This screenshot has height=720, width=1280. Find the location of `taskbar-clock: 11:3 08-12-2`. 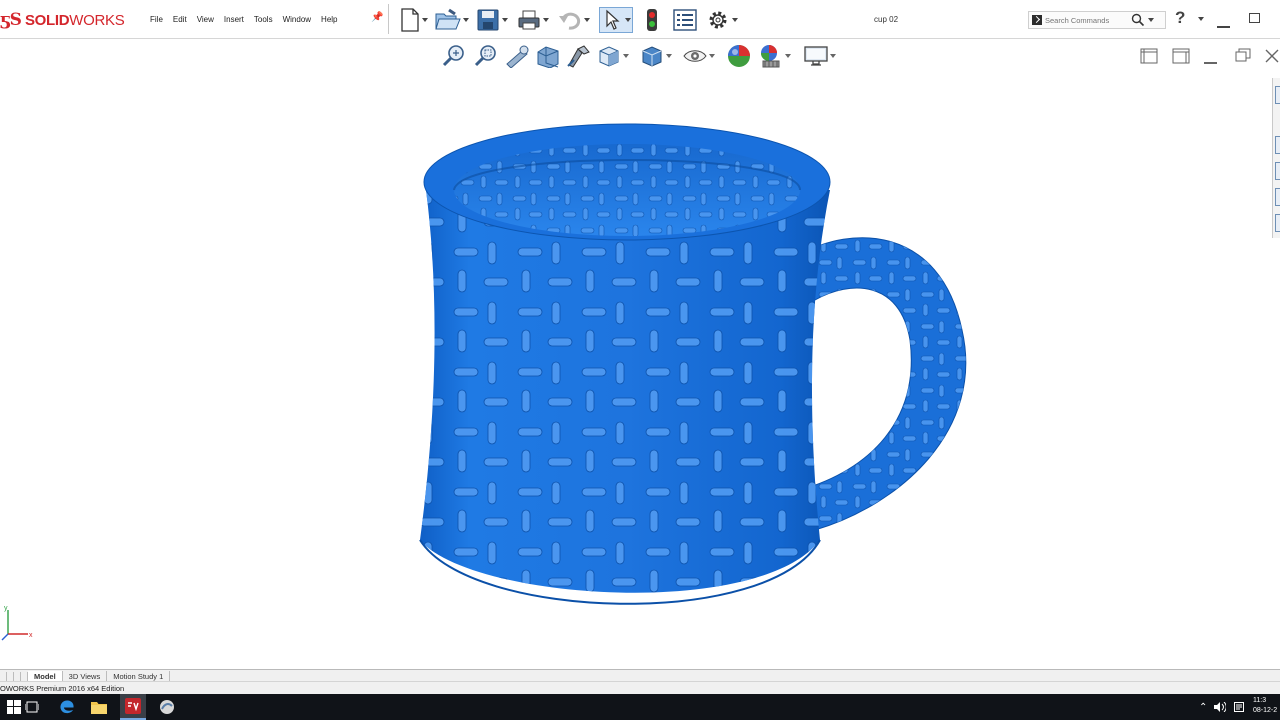

taskbar-clock: 11:3 08-12-2 is located at coordinates (1265, 706).